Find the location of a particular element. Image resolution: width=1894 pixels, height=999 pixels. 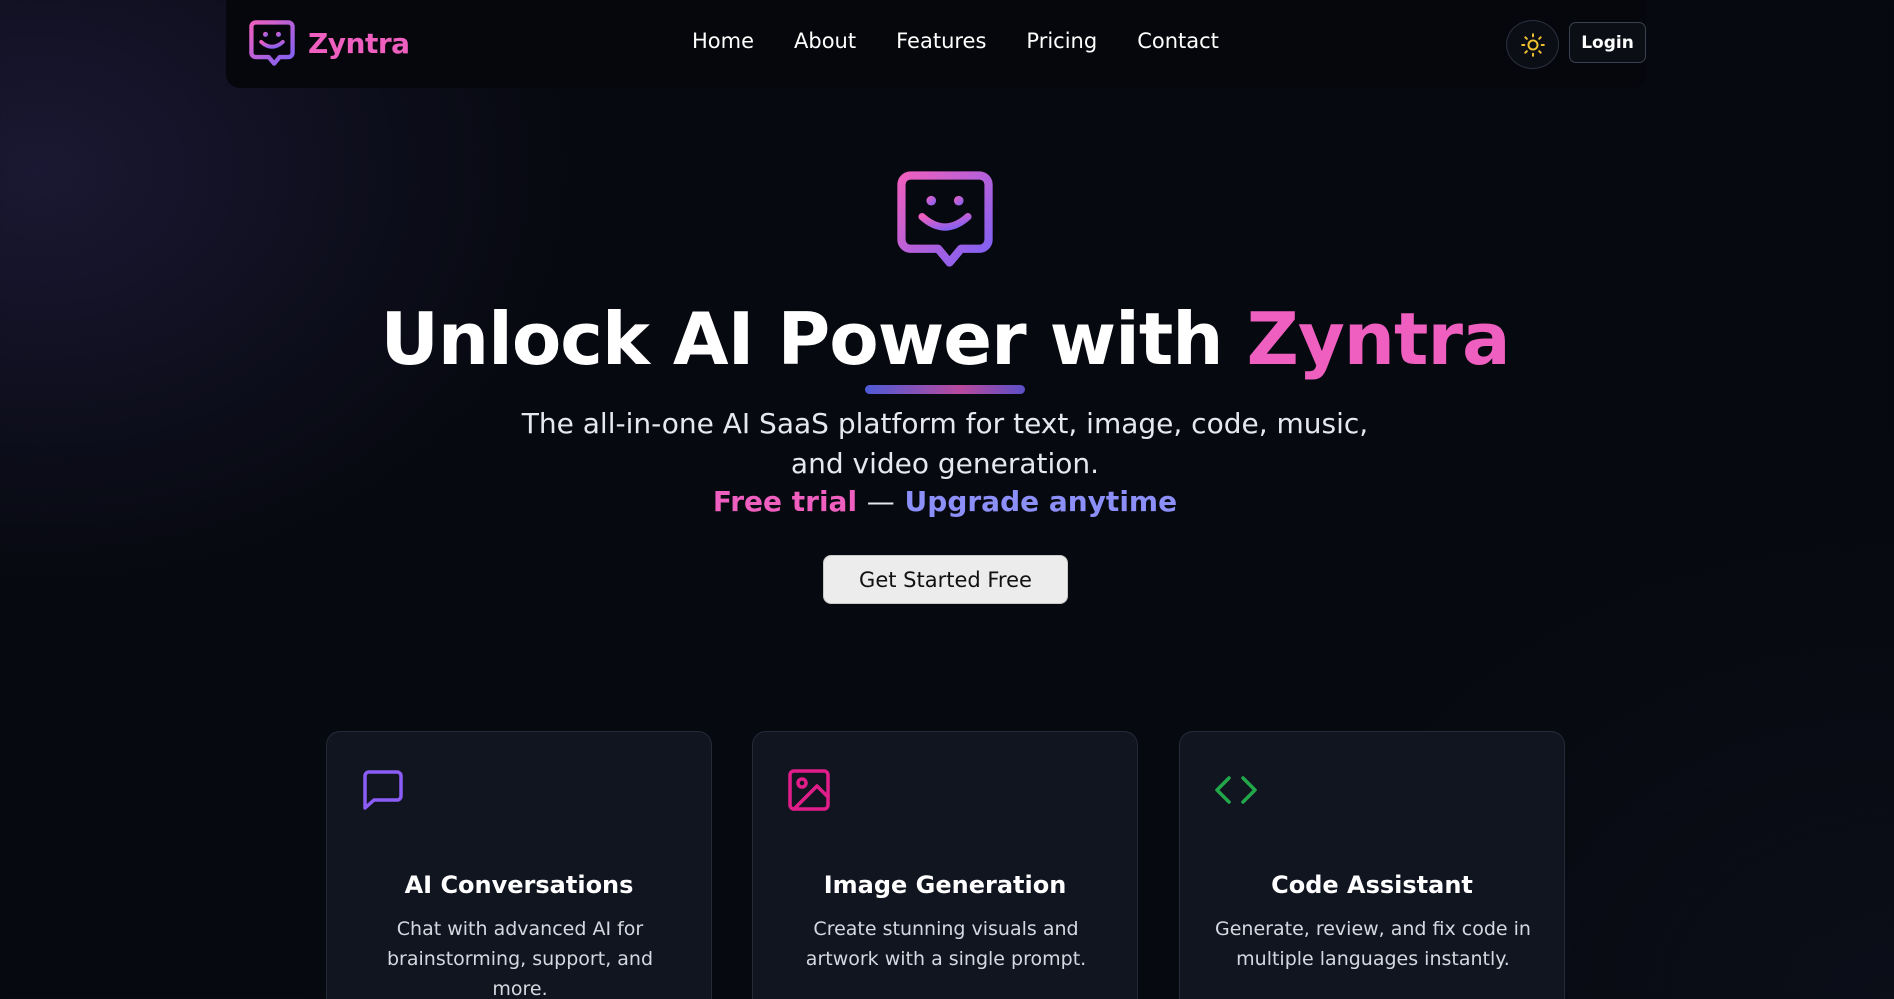

tagline-free-trial: Free trial is located at coordinates (785, 501).